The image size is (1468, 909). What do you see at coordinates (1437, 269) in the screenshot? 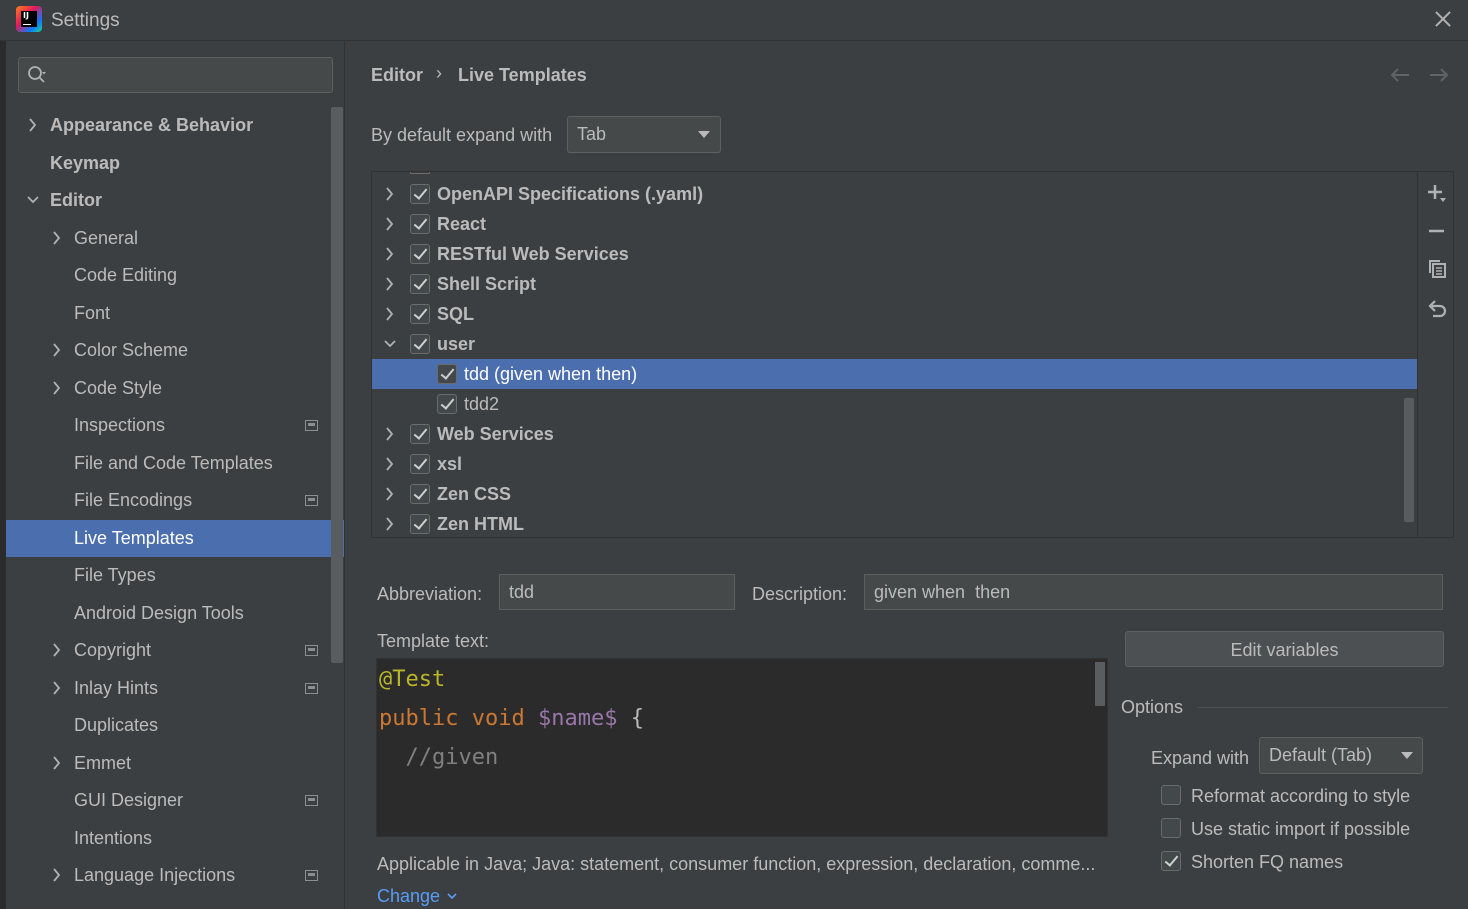
I see `copy-template-button` at bounding box center [1437, 269].